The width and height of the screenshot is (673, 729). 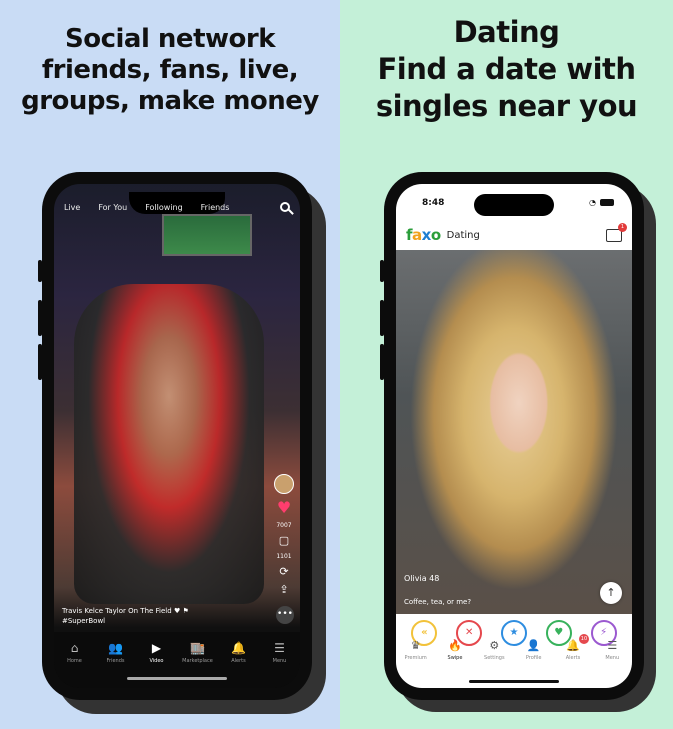 What do you see at coordinates (197, 648) in the screenshot?
I see `marketplace-icon: 🏬` at bounding box center [197, 648].